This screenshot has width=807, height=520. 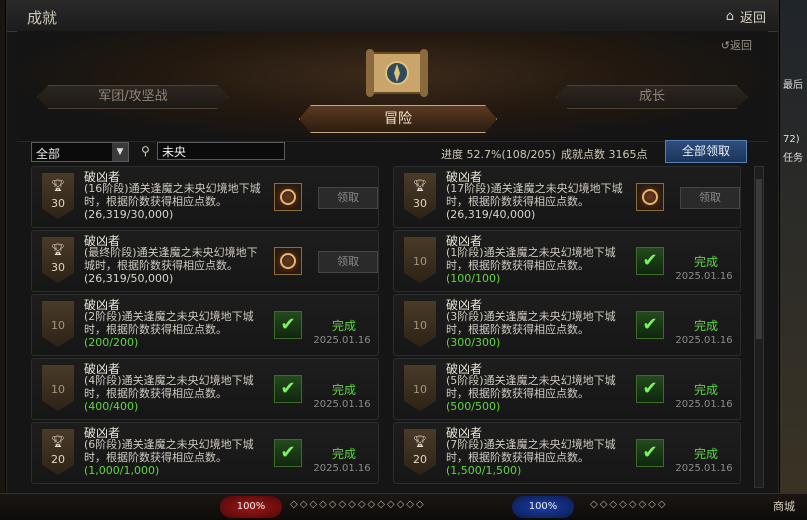 I want to click on tab-legion: 军团/攻坚战, so click(x=133, y=97).